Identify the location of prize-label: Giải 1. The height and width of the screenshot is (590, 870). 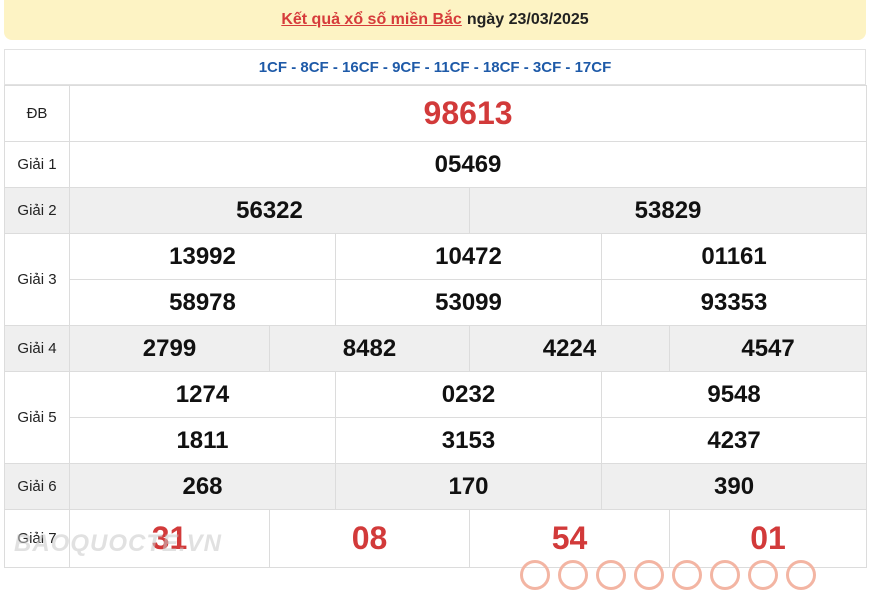
(37, 164).